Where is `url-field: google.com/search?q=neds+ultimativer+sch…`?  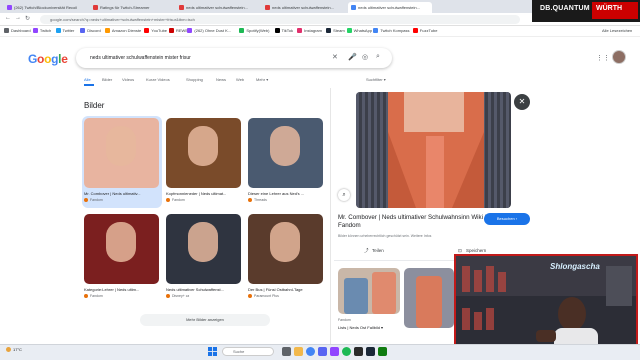 url-field: google.com/search?q=neds+ultimativer+sch… is located at coordinates (280, 19).